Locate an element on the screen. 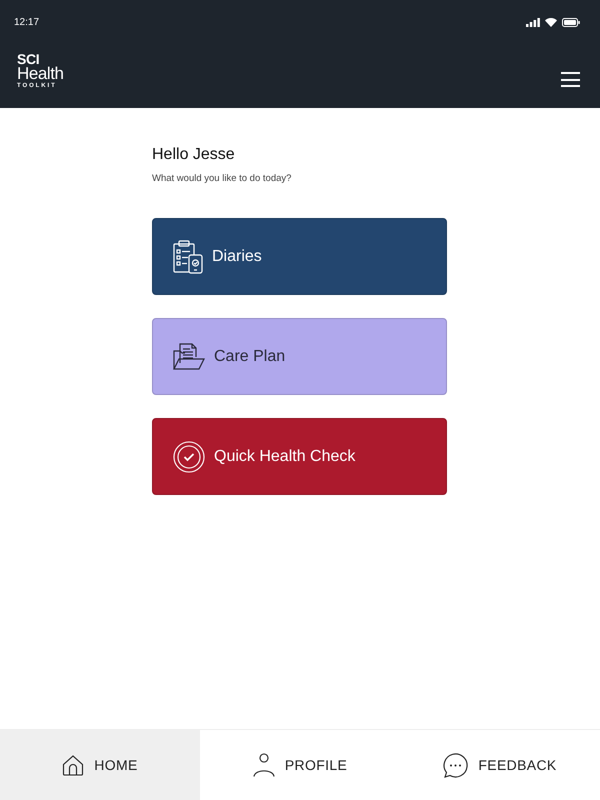  status-time: 12:17 is located at coordinates (27, 23).